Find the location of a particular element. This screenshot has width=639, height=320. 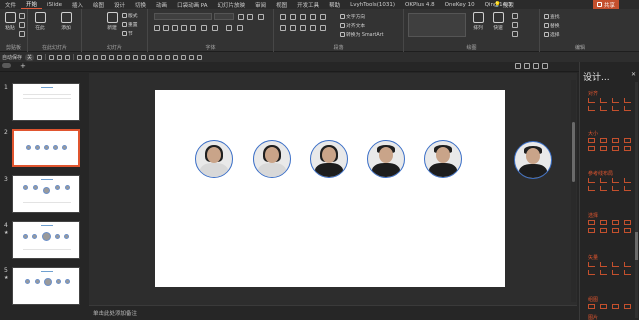

italic-icon is located at coordinates (166, 28).